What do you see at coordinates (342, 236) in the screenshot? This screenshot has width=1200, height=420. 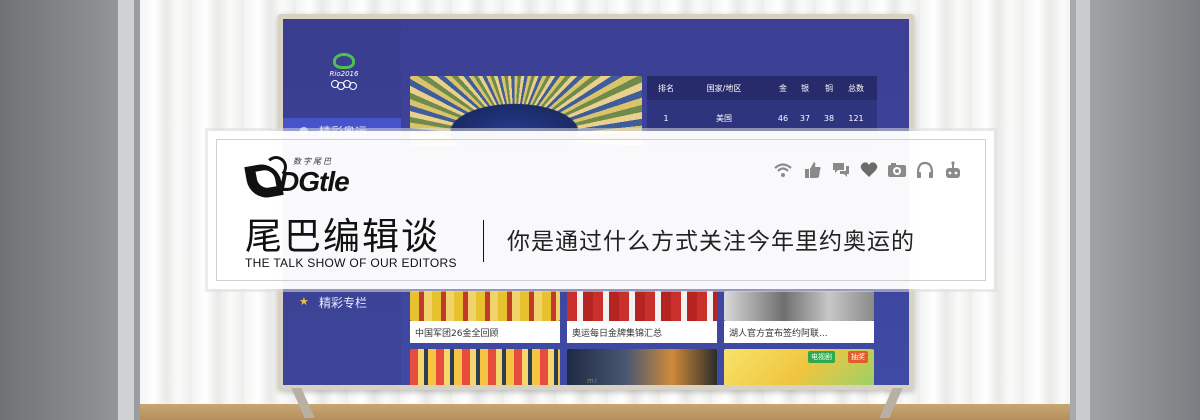 I see `show-title: 尾巴编辑谈` at bounding box center [342, 236].